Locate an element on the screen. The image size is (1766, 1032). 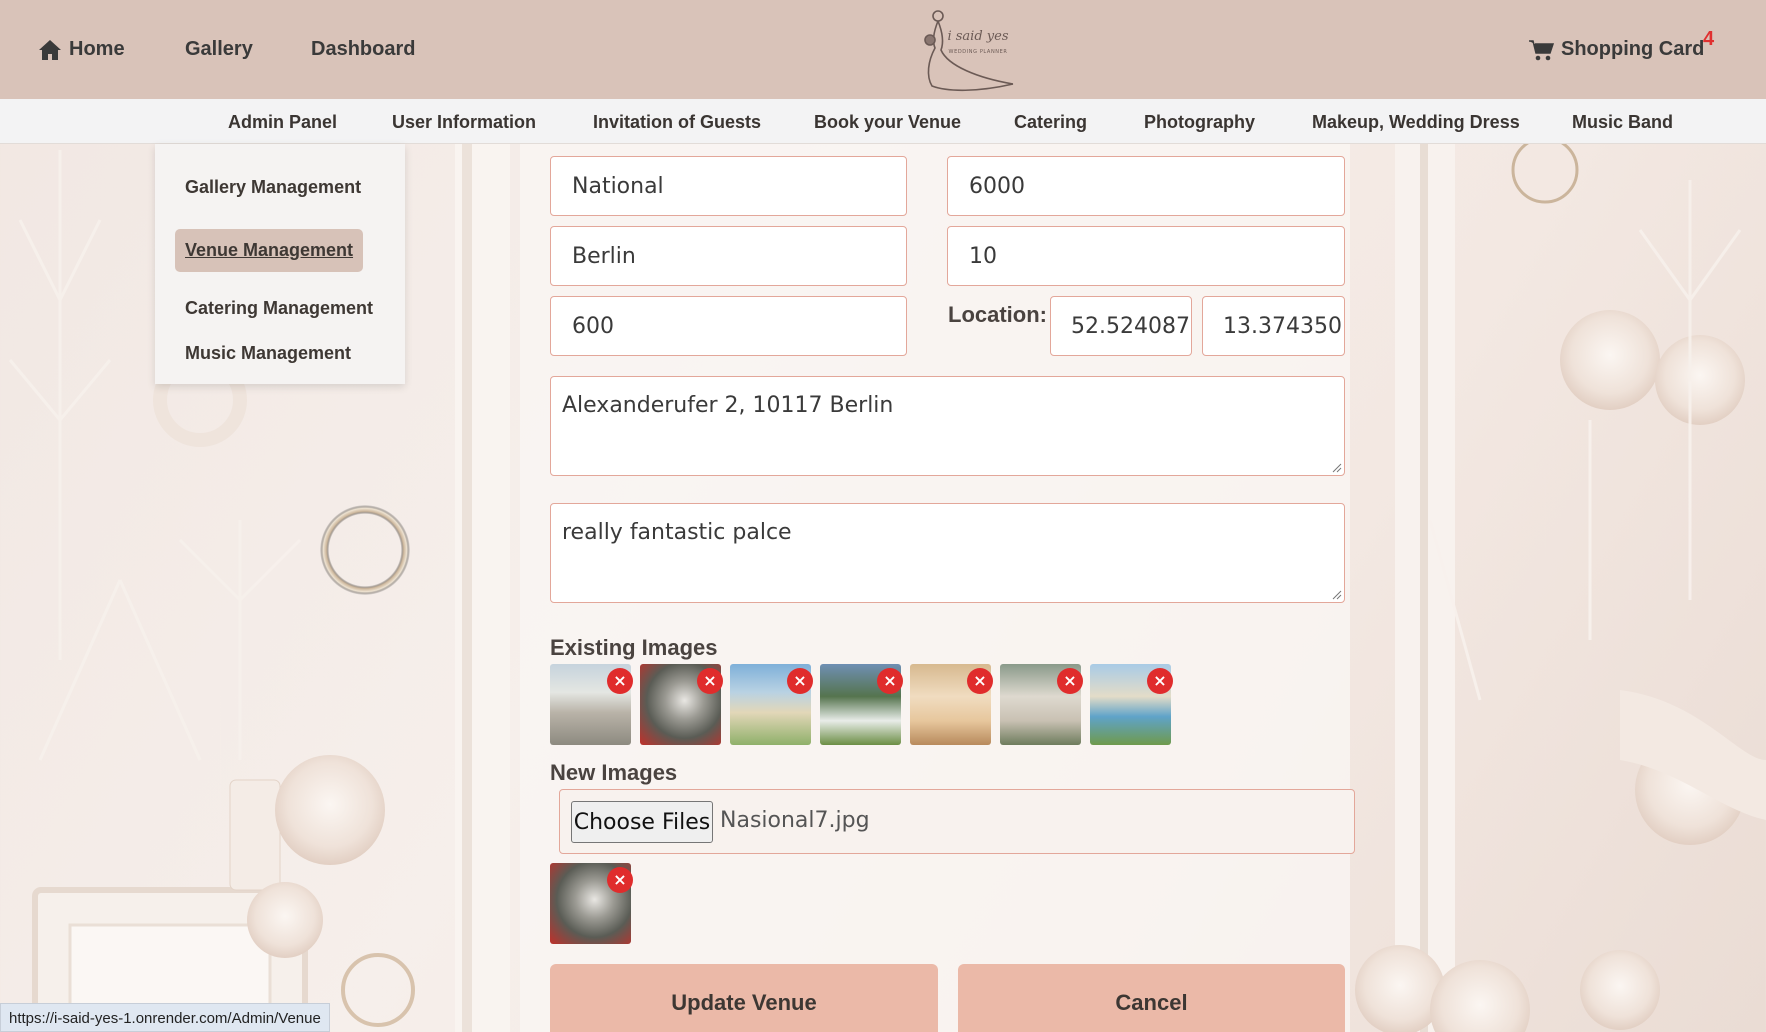
dashboard-label: Dashboard is located at coordinates (363, 49).